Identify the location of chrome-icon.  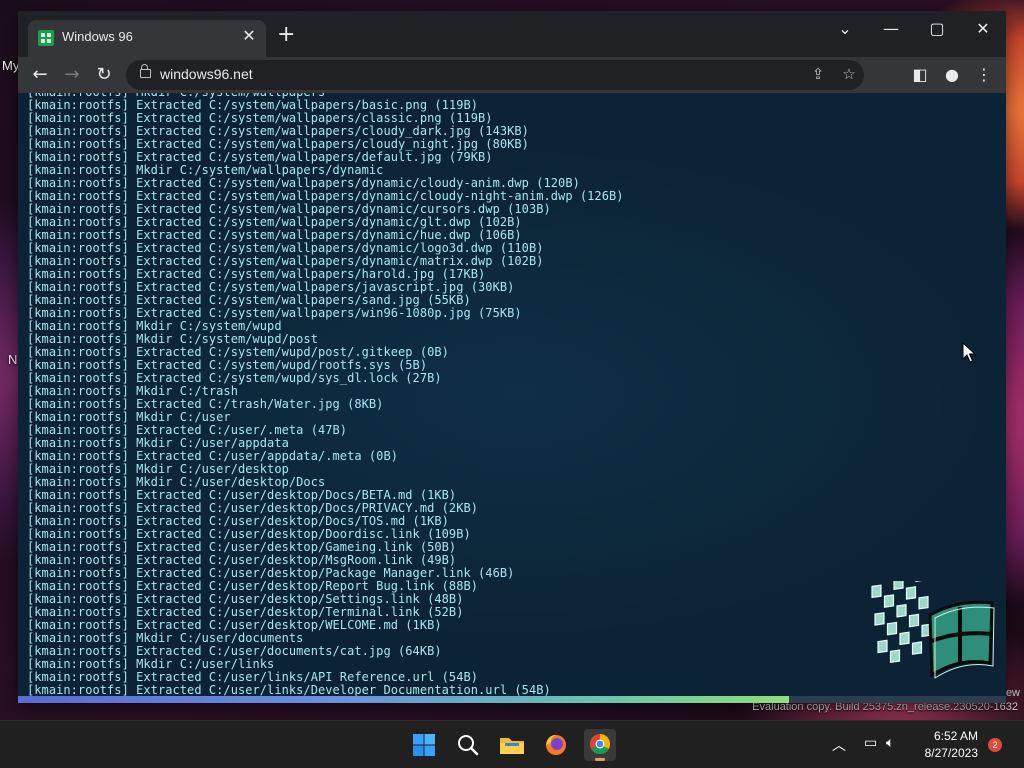
(600, 744).